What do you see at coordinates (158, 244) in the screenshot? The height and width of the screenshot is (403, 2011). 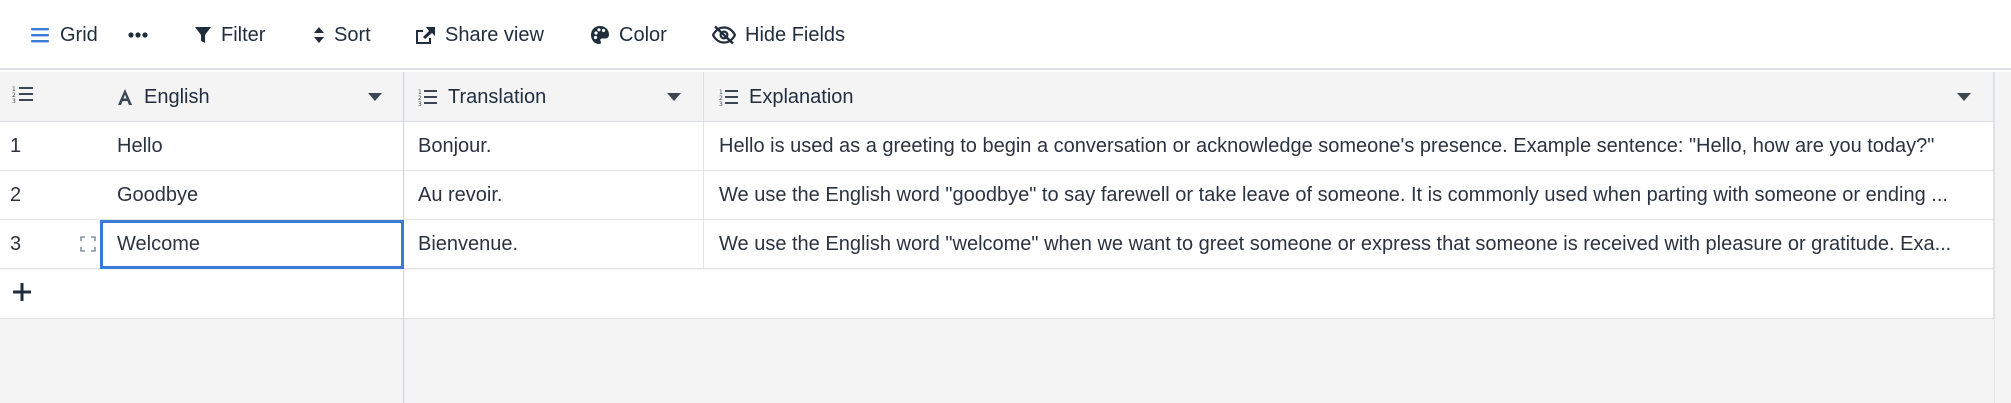 I see `cell-english-text: Welcome` at bounding box center [158, 244].